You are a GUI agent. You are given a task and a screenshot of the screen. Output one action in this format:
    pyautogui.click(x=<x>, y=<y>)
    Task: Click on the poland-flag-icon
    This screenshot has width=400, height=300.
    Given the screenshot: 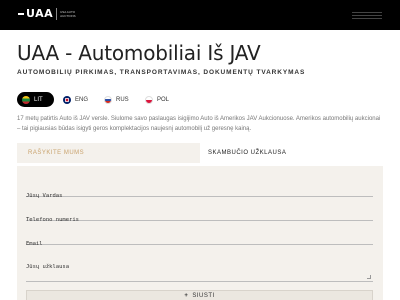 What is the action you would take?
    pyautogui.click(x=149, y=99)
    